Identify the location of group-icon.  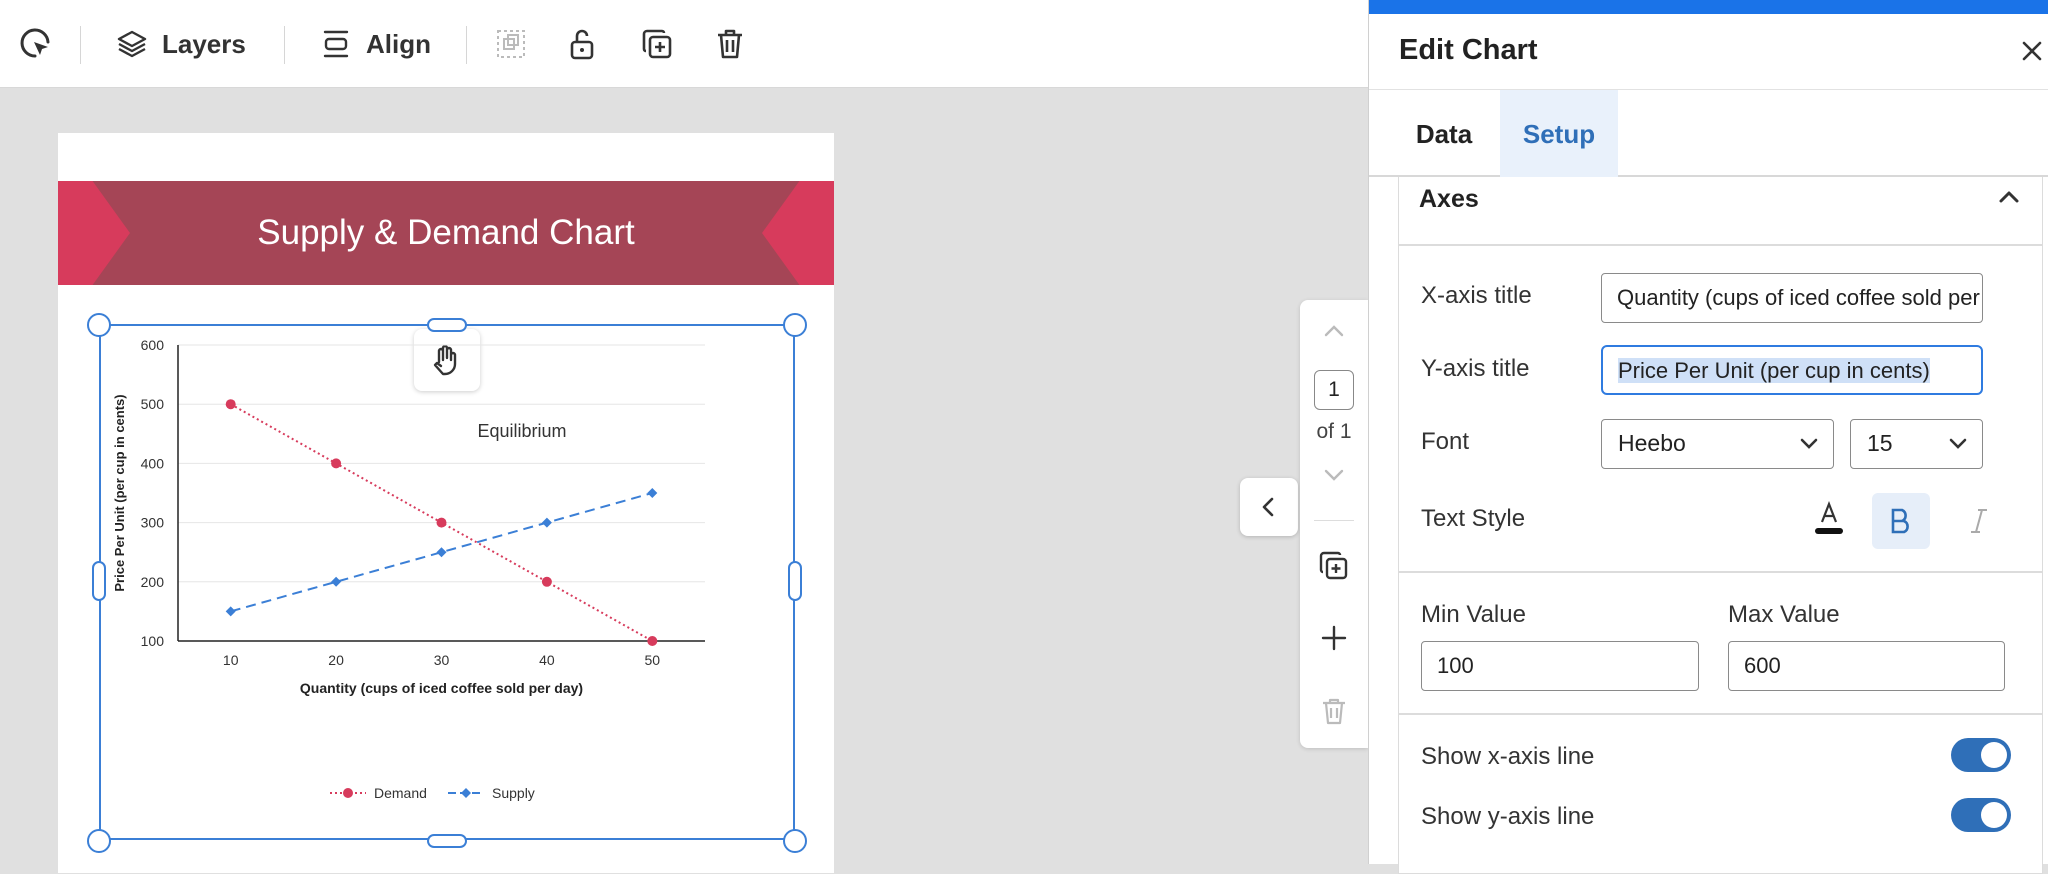
(511, 44).